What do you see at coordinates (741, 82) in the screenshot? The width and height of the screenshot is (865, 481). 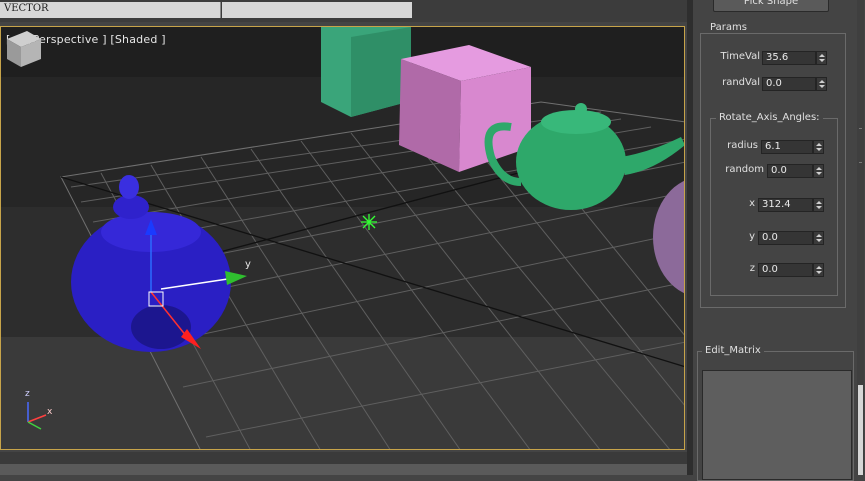 I see `randval-label: randVal` at bounding box center [741, 82].